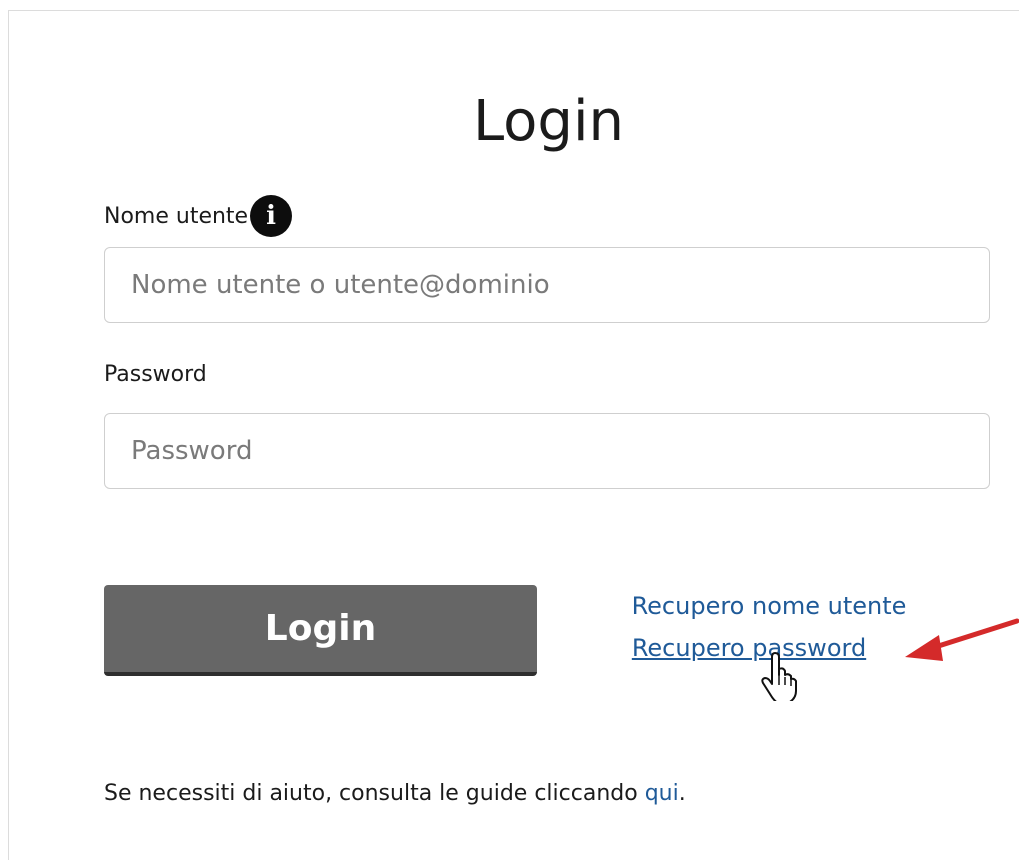  What do you see at coordinates (547, 285) in the screenshot?
I see `username-input` at bounding box center [547, 285].